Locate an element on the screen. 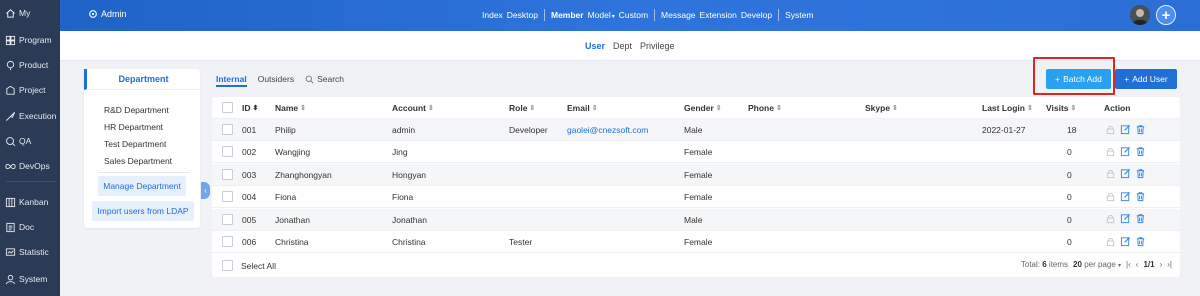 The image size is (1200, 296). column-label: Phone is located at coordinates (761, 108).